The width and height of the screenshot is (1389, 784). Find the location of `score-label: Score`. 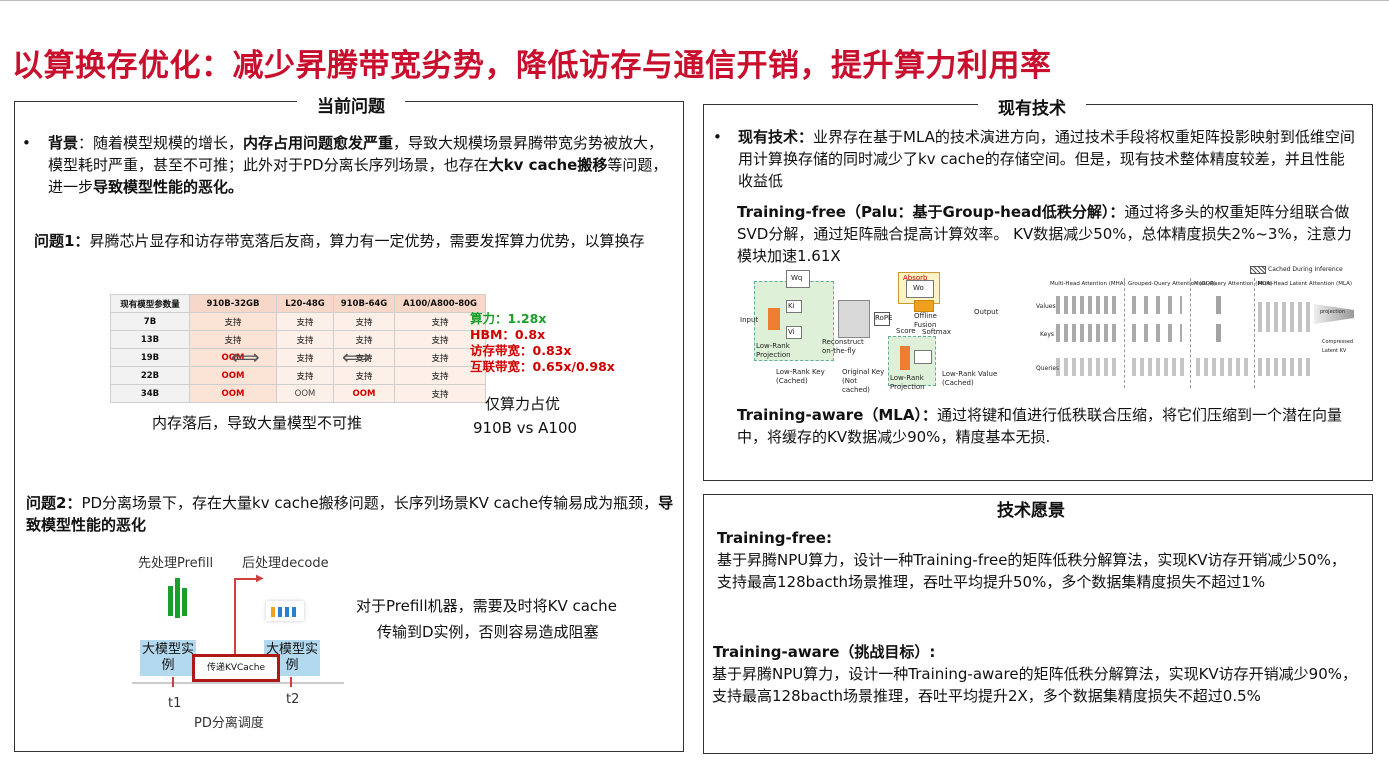

score-label: Score is located at coordinates (906, 331).